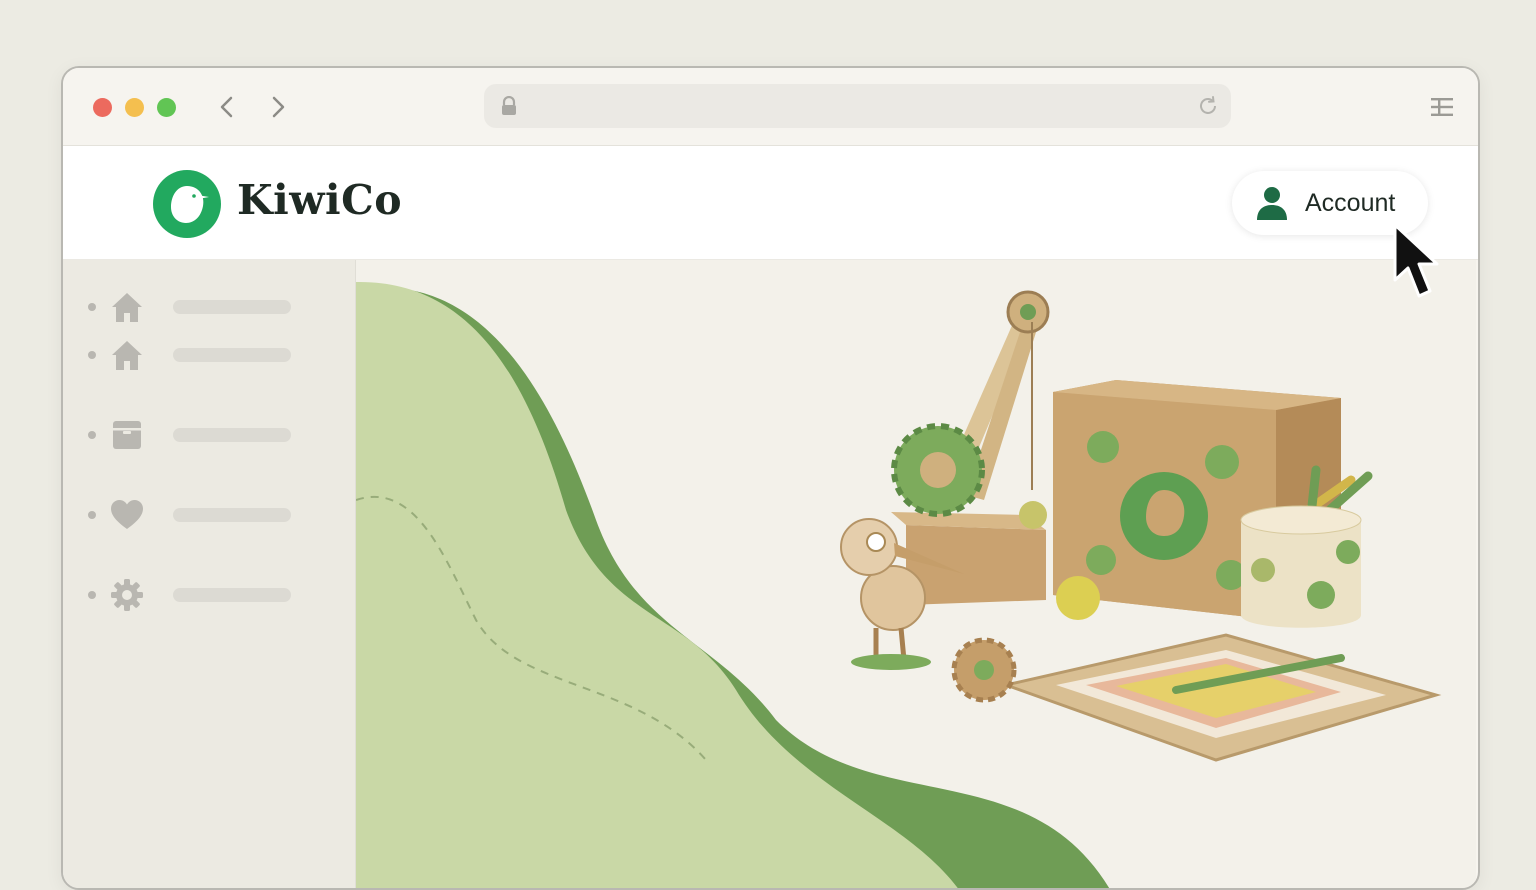  I want to click on minimize-window-button, so click(134, 107).